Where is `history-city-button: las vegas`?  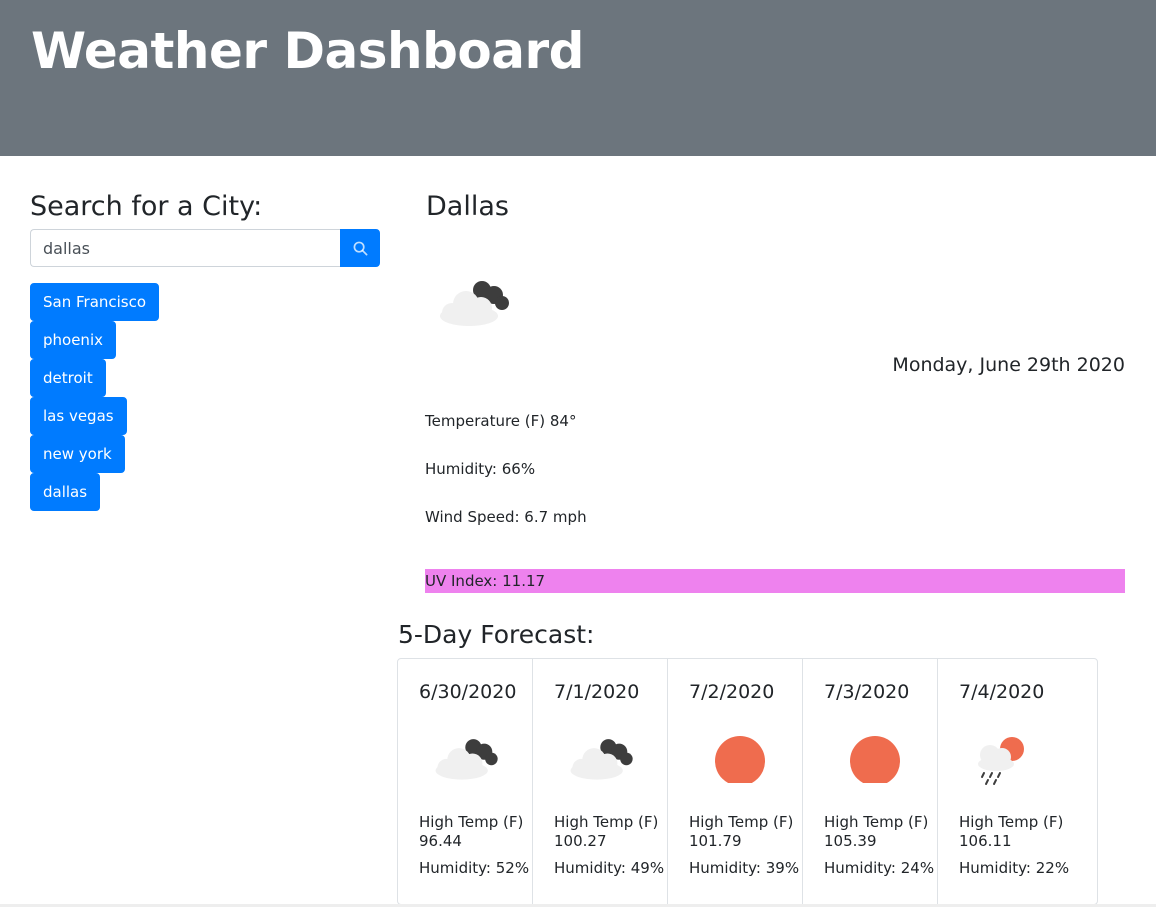 history-city-button: las vegas is located at coordinates (78, 416).